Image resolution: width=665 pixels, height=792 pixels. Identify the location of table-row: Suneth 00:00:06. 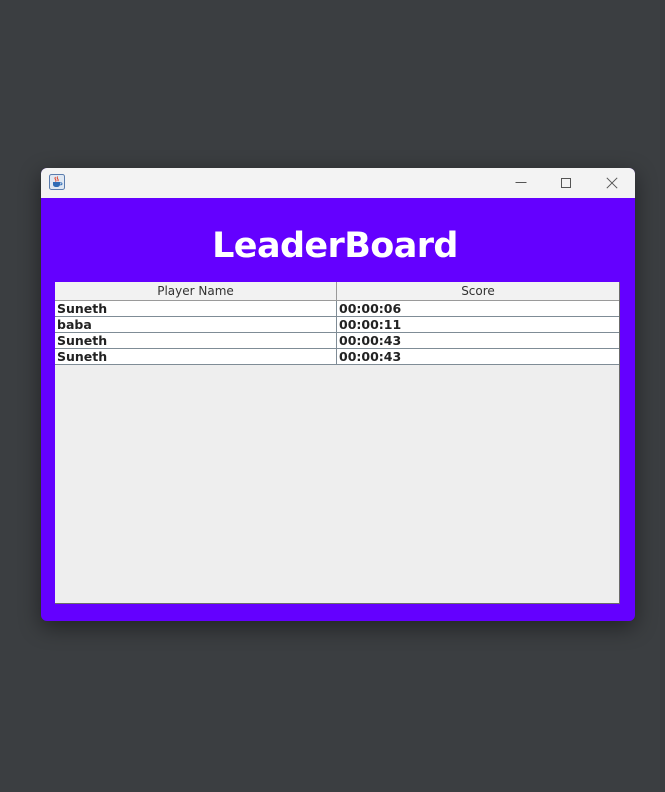
(337, 309).